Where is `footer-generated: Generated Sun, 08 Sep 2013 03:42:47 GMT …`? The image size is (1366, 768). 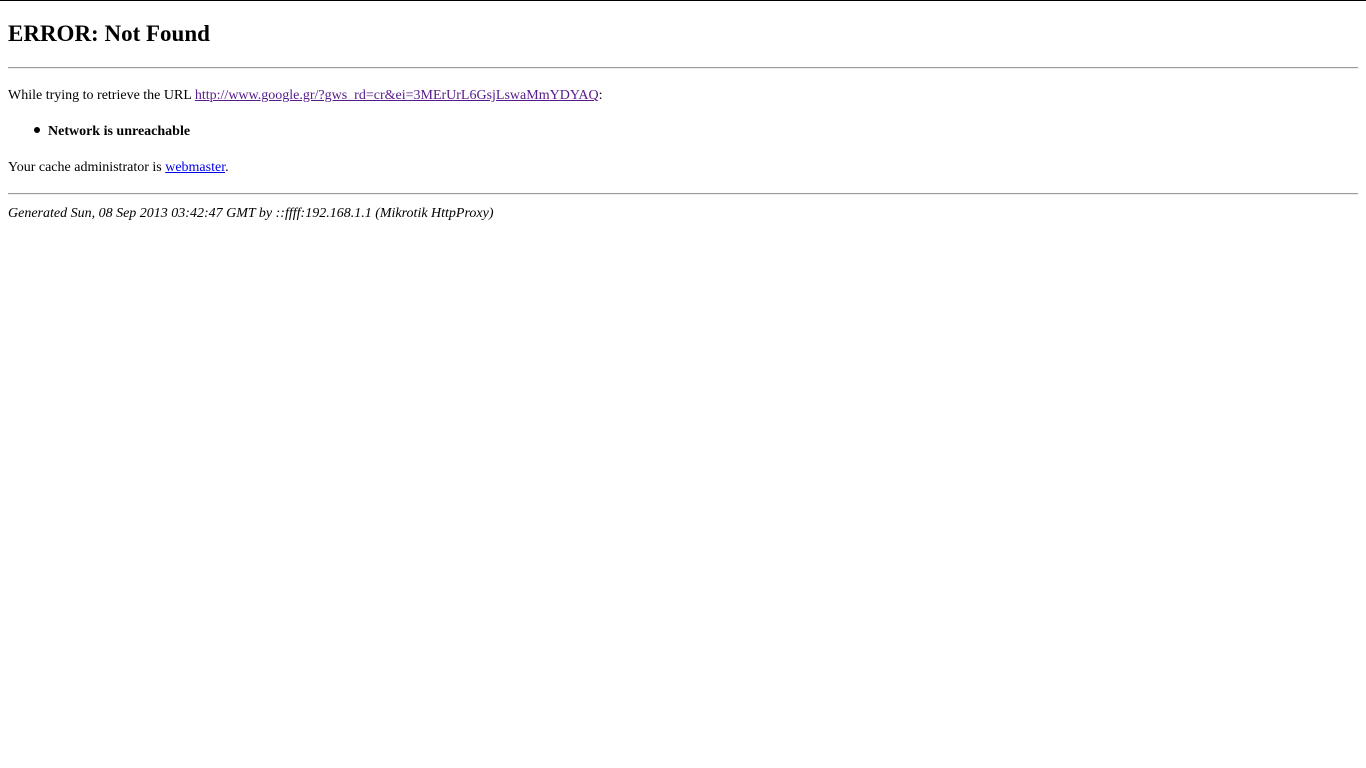 footer-generated: Generated Sun, 08 Sep 2013 03:42:47 GMT … is located at coordinates (251, 213).